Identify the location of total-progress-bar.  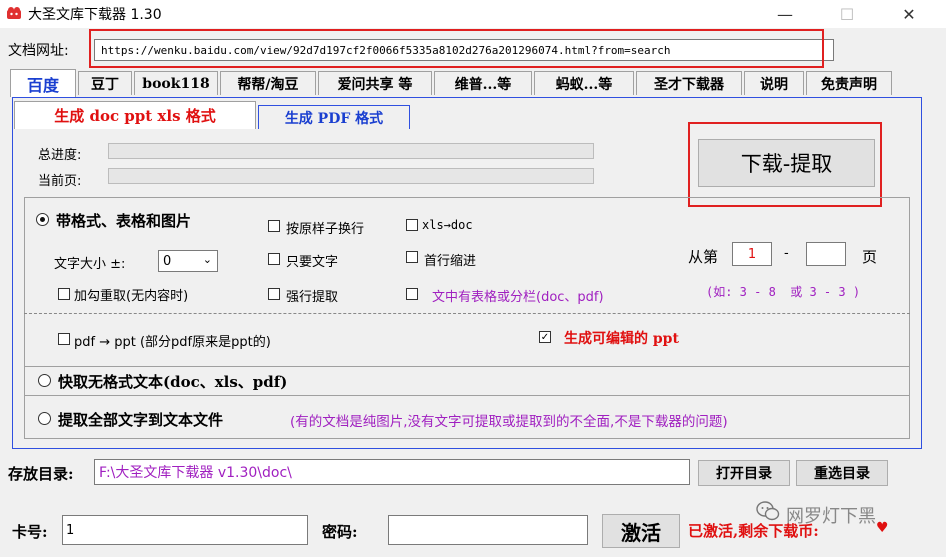
(351, 151).